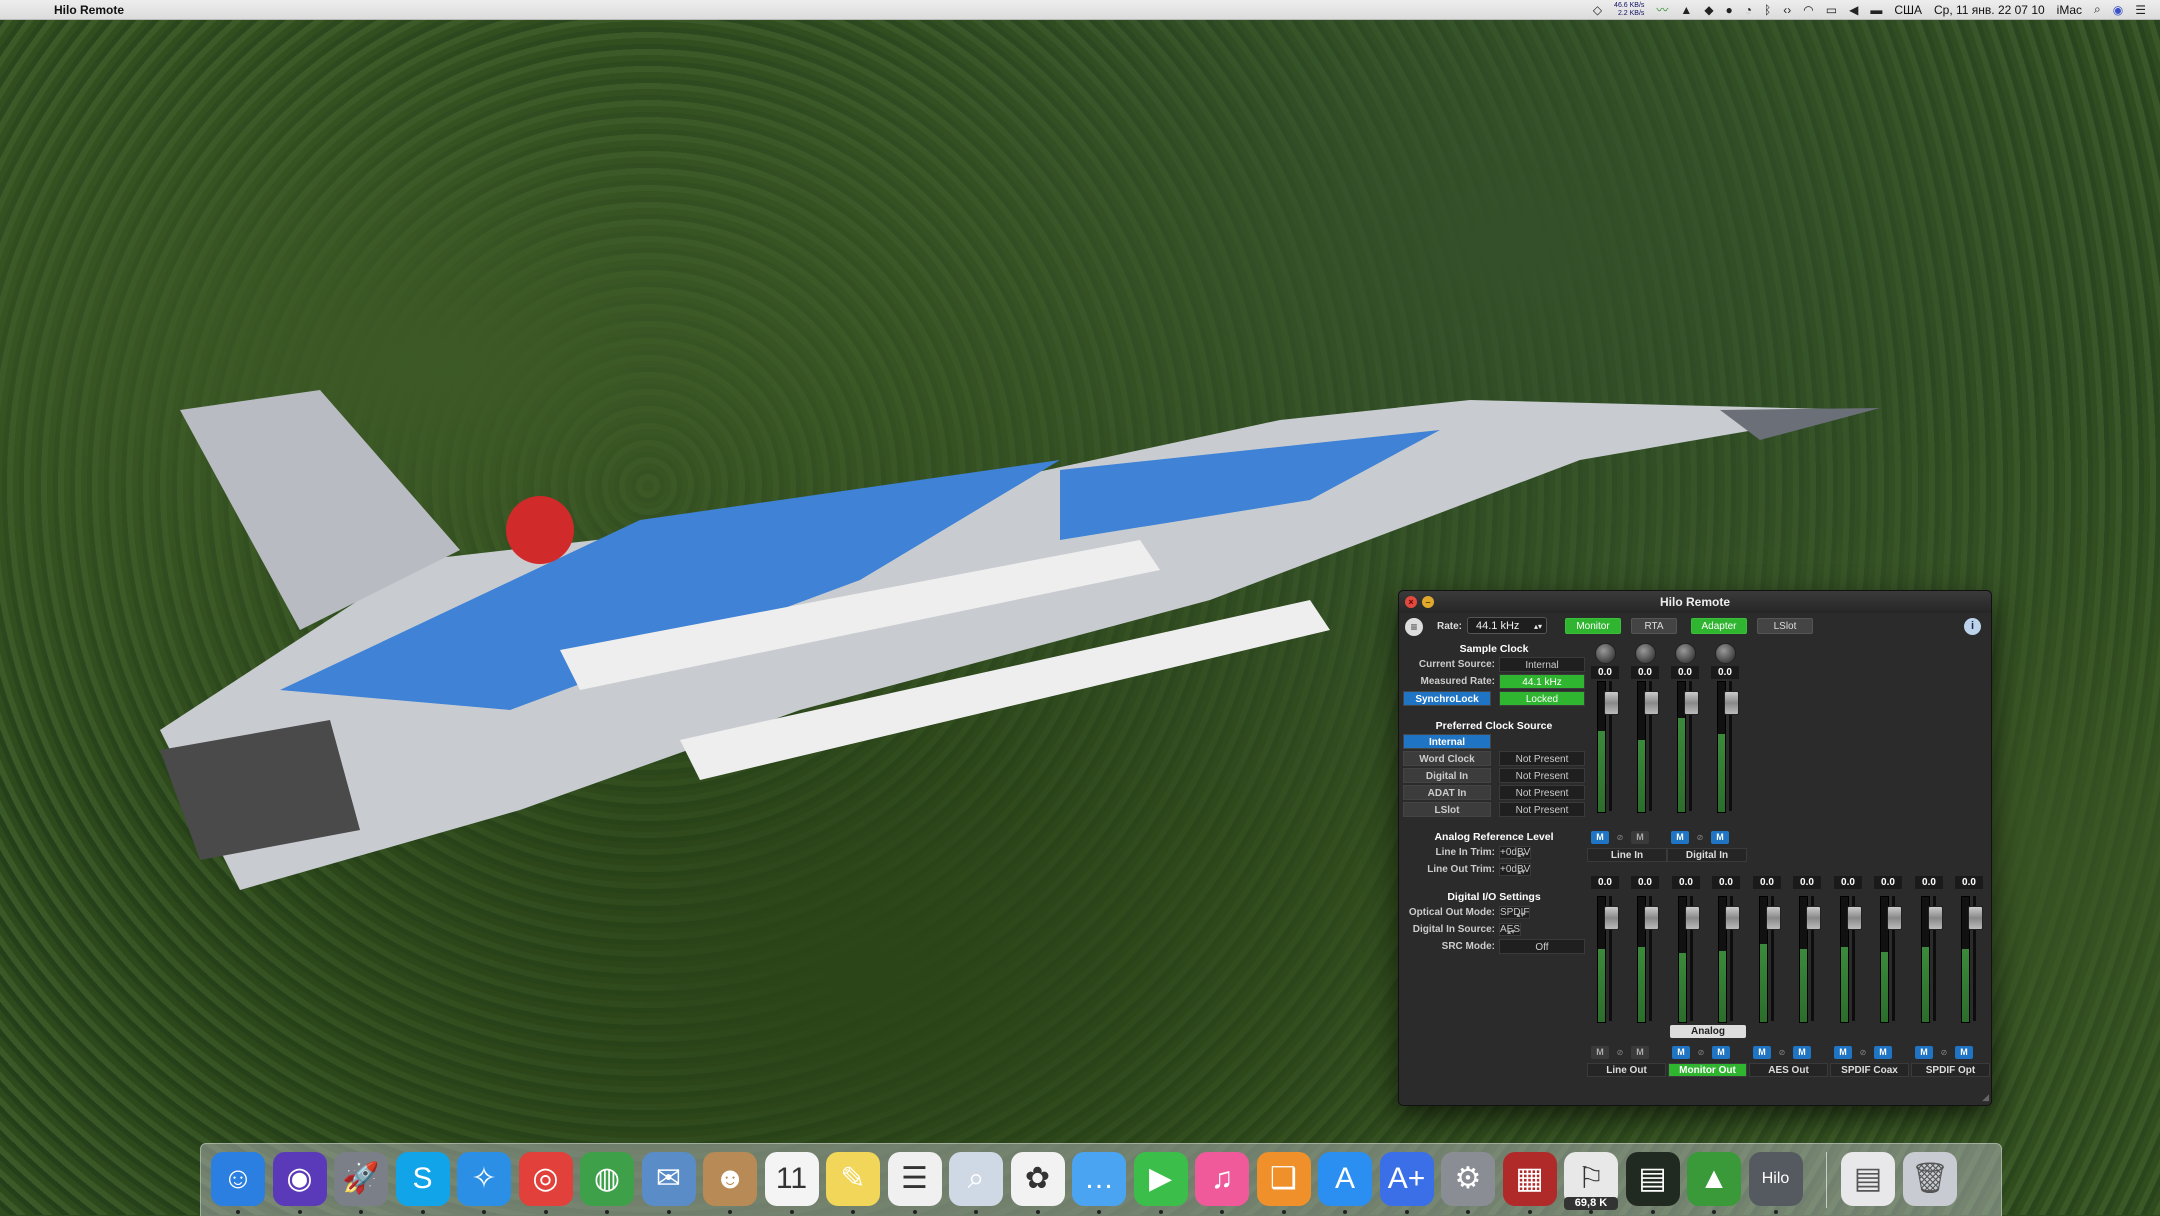 The height and width of the screenshot is (1216, 2160). What do you see at coordinates (1654, 626) in the screenshot?
I see `tab-rta: RTA` at bounding box center [1654, 626].